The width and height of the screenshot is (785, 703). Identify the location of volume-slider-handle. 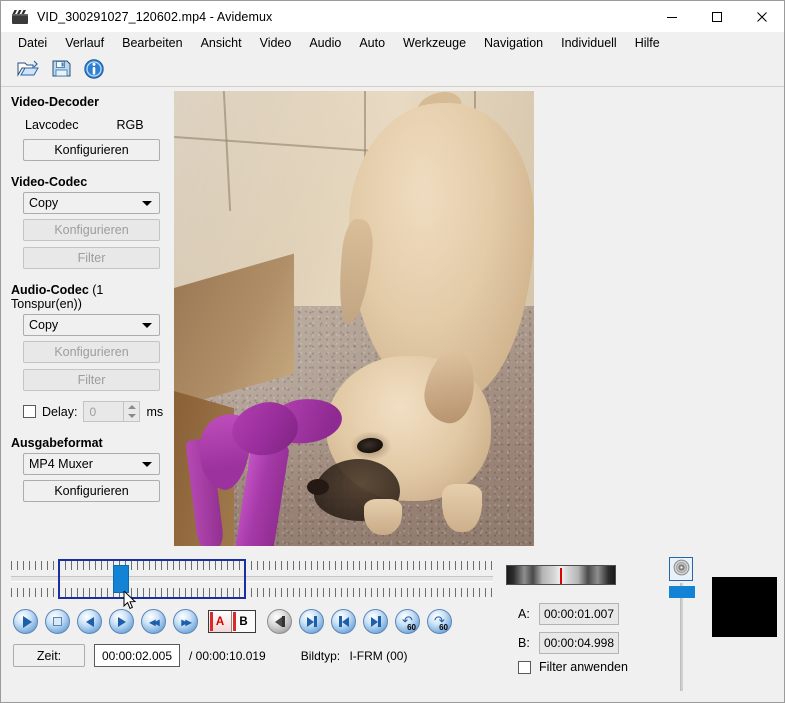
(682, 592).